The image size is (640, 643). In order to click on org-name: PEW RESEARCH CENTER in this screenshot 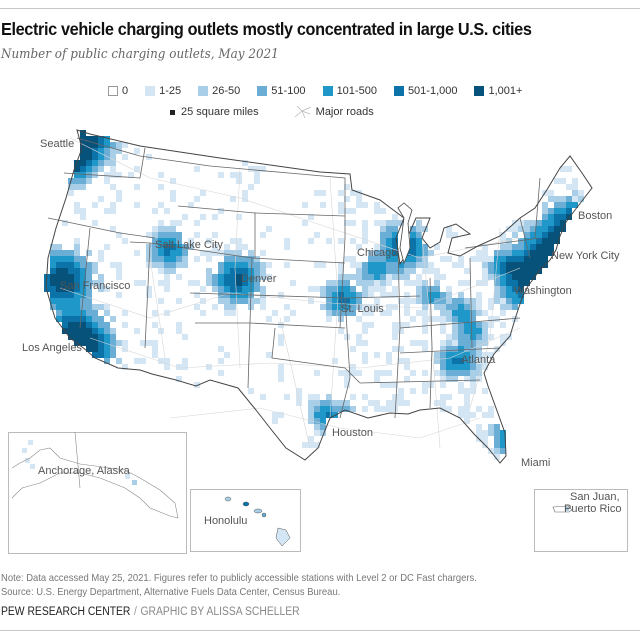, I will do `click(66, 612)`.